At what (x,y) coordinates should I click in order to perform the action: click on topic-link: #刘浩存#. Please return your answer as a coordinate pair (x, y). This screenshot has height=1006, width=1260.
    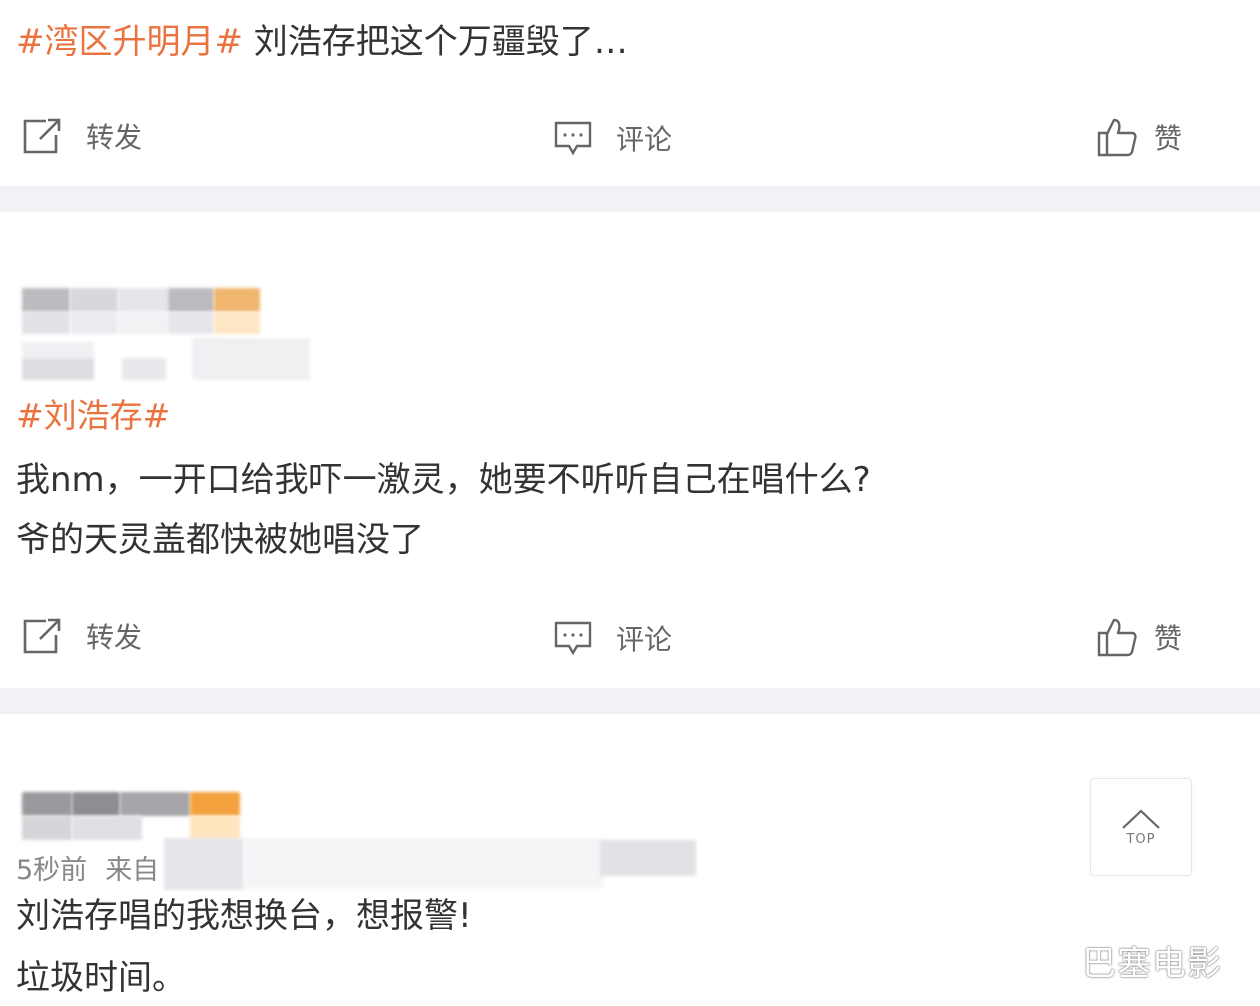
    Looking at the image, I should click on (93, 416).